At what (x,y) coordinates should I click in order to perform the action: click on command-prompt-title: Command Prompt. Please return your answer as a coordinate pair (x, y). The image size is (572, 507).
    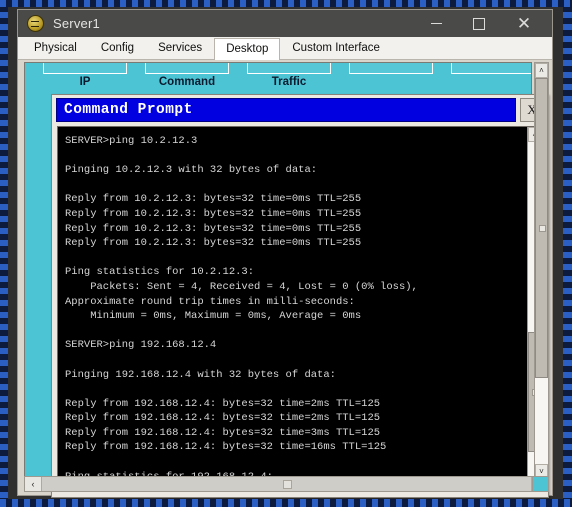
    Looking at the image, I should click on (286, 110).